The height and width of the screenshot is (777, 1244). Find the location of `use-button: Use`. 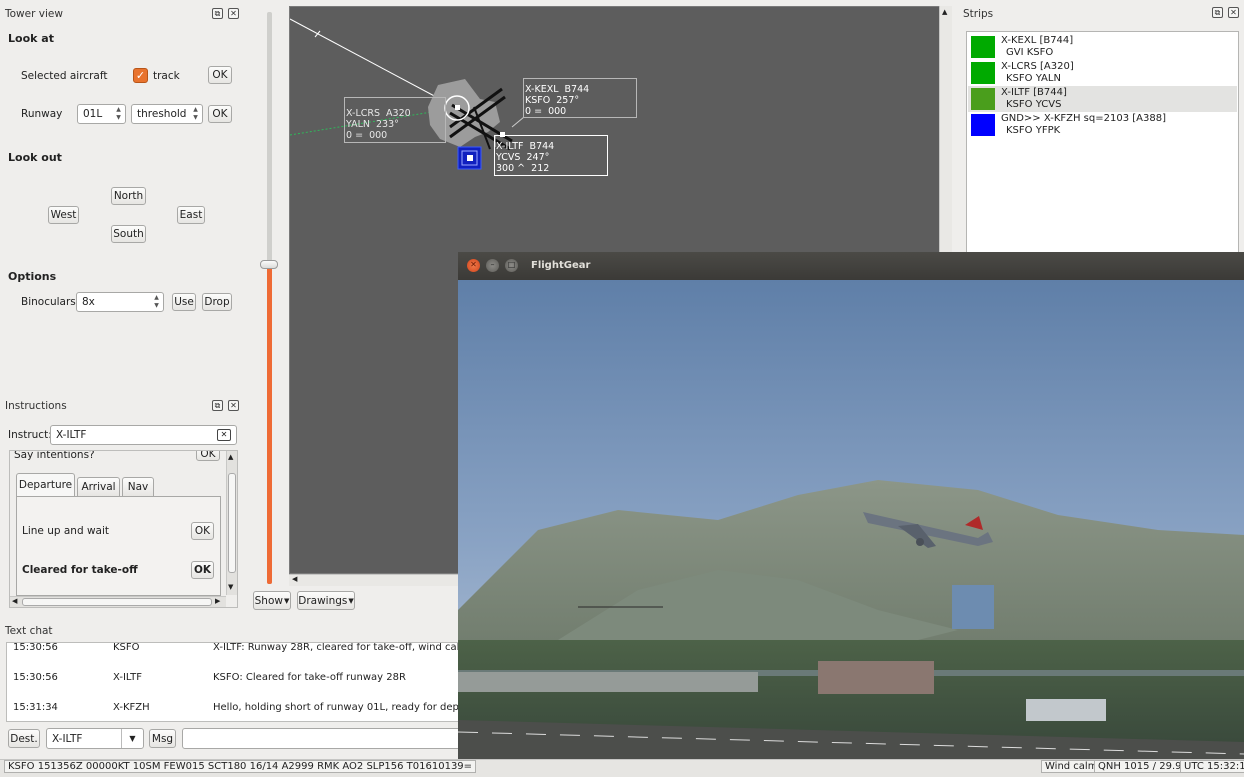

use-button: Use is located at coordinates (184, 302).